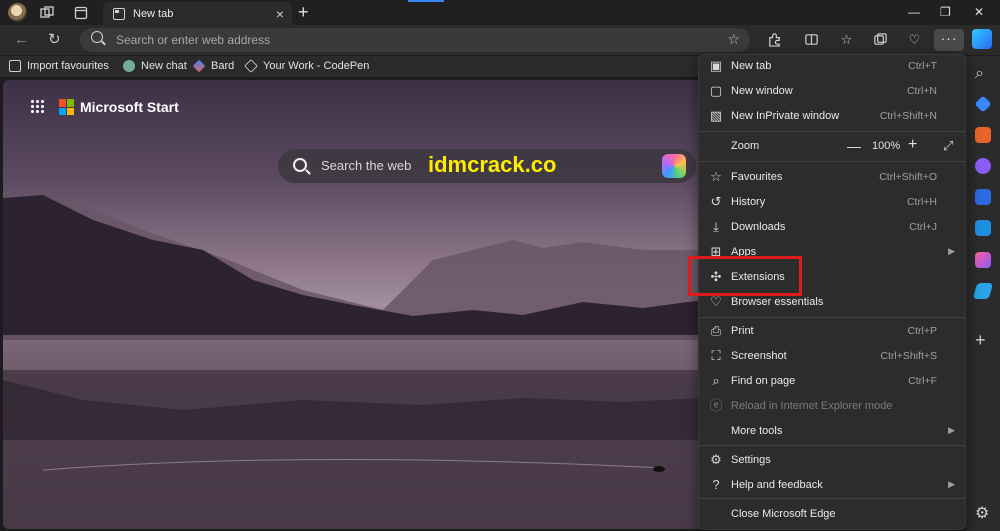 The width and height of the screenshot is (1000, 531). Describe the element at coordinates (832, 356) in the screenshot. I see `menu-item-screenshot: ⛶ Screenshot Ctrl+Shift+S` at that location.